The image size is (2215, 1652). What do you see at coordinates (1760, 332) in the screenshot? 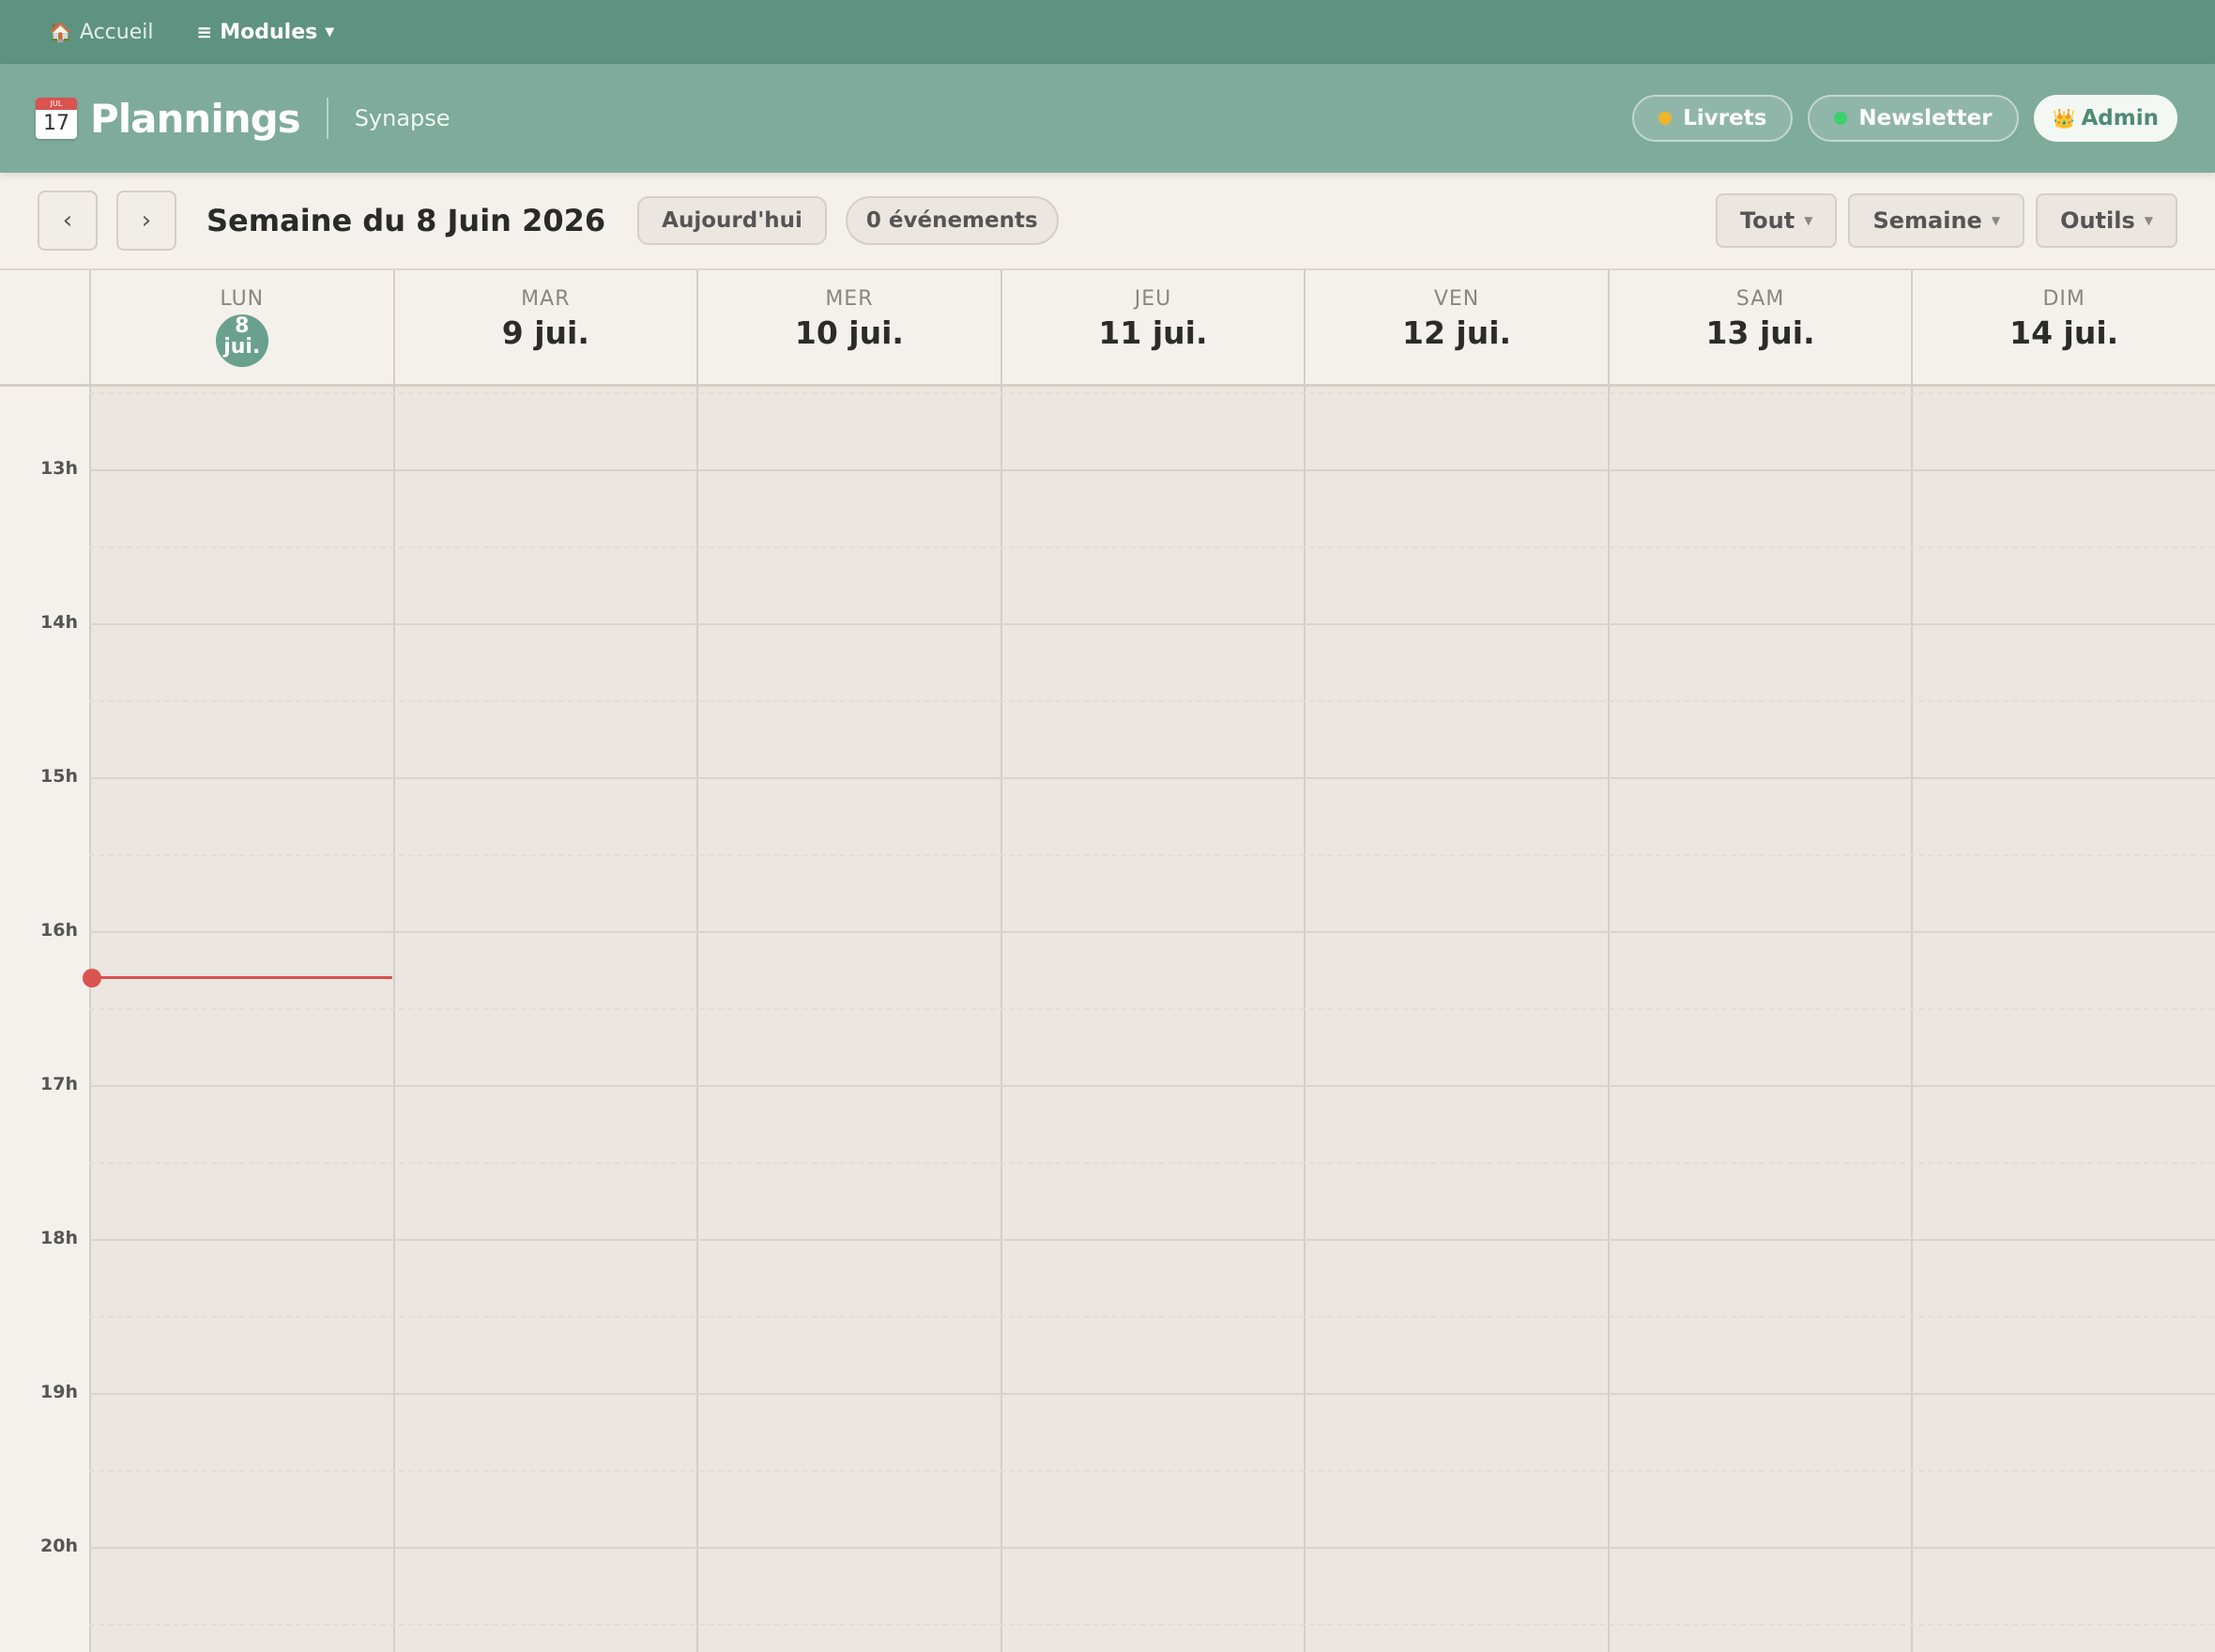
I see `day-date: 13 jui.` at bounding box center [1760, 332].